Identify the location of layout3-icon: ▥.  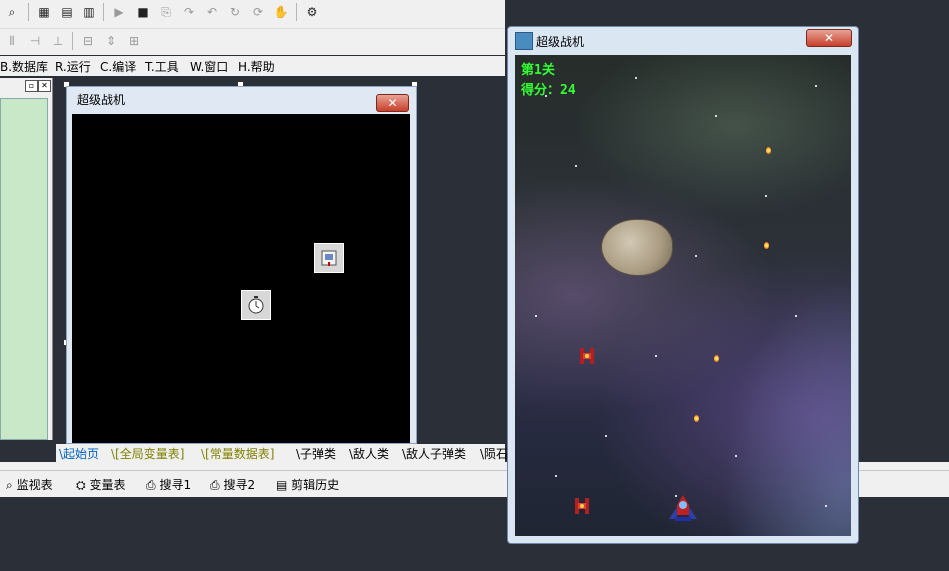
(89, 12).